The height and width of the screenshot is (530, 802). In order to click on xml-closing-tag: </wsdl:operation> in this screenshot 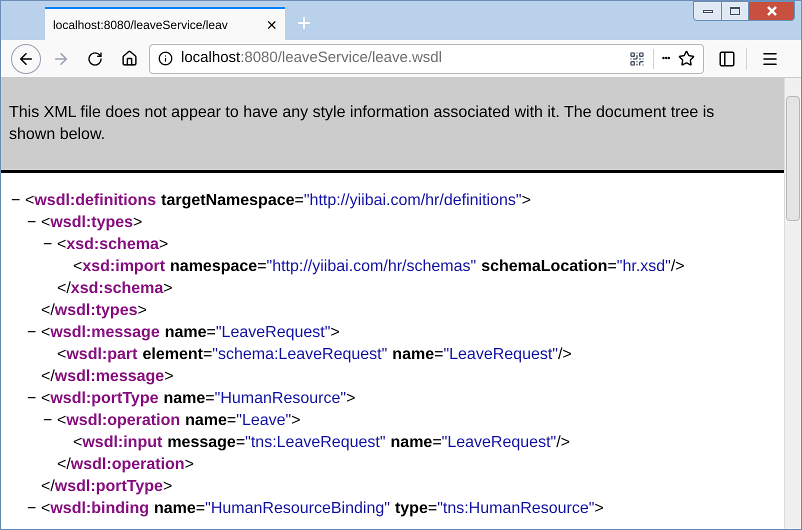, I will do `click(125, 465)`.